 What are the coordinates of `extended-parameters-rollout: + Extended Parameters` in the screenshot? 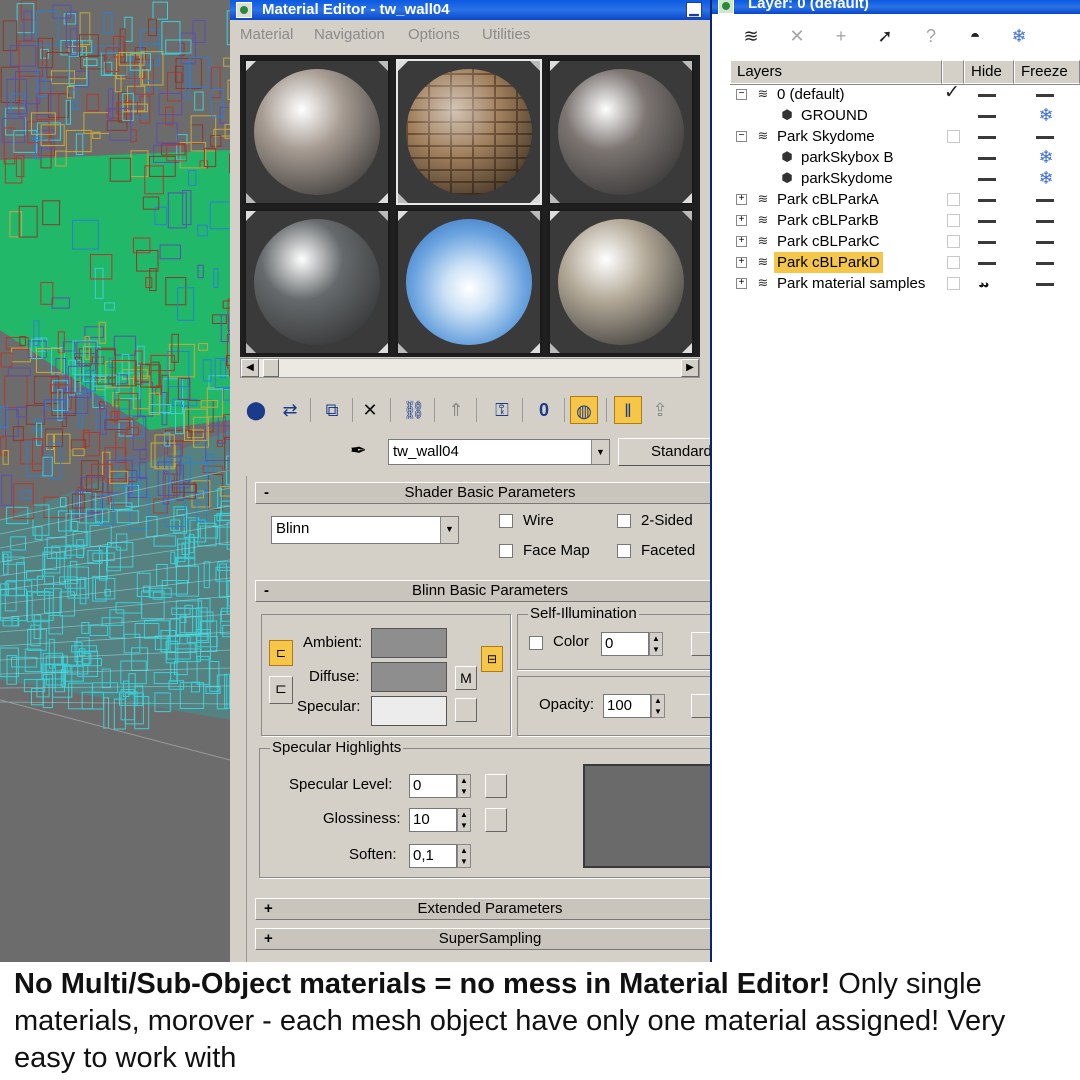 It's located at (482, 909).